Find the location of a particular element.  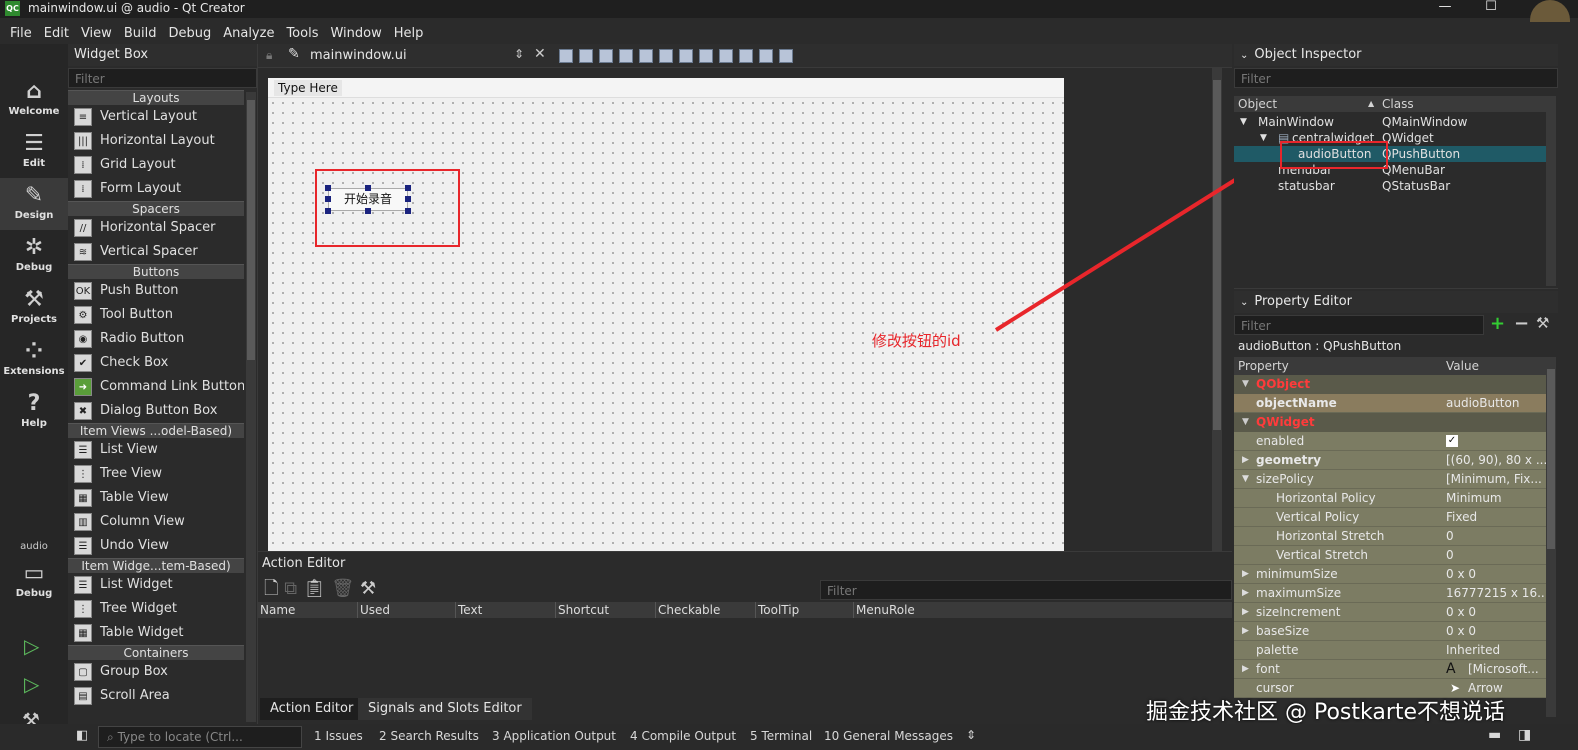

widget-item: ⋮ Tree Widget is located at coordinates (156, 609).